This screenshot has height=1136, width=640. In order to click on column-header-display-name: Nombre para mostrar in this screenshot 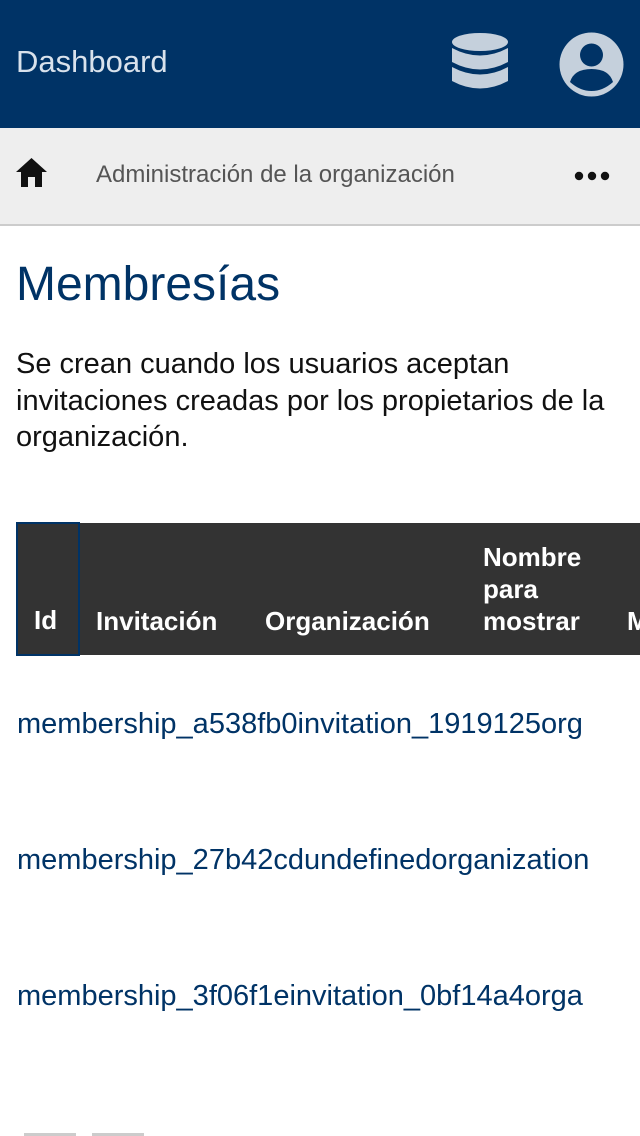, I will do `click(539, 589)`.